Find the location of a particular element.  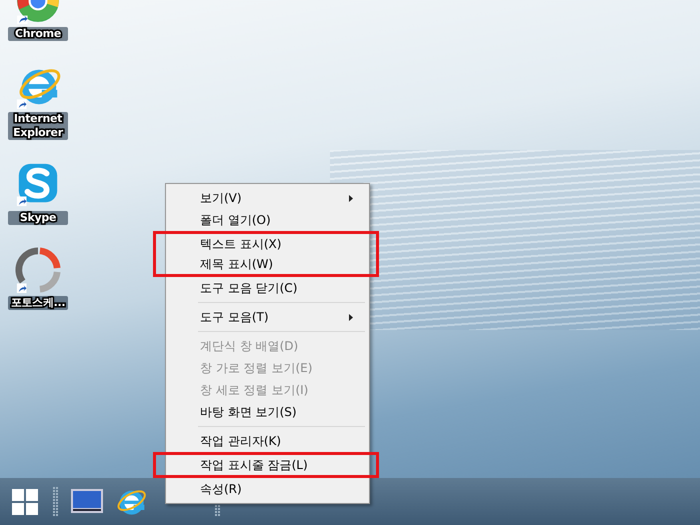

menu-item: 작업 관리자(K) is located at coordinates (267, 441).